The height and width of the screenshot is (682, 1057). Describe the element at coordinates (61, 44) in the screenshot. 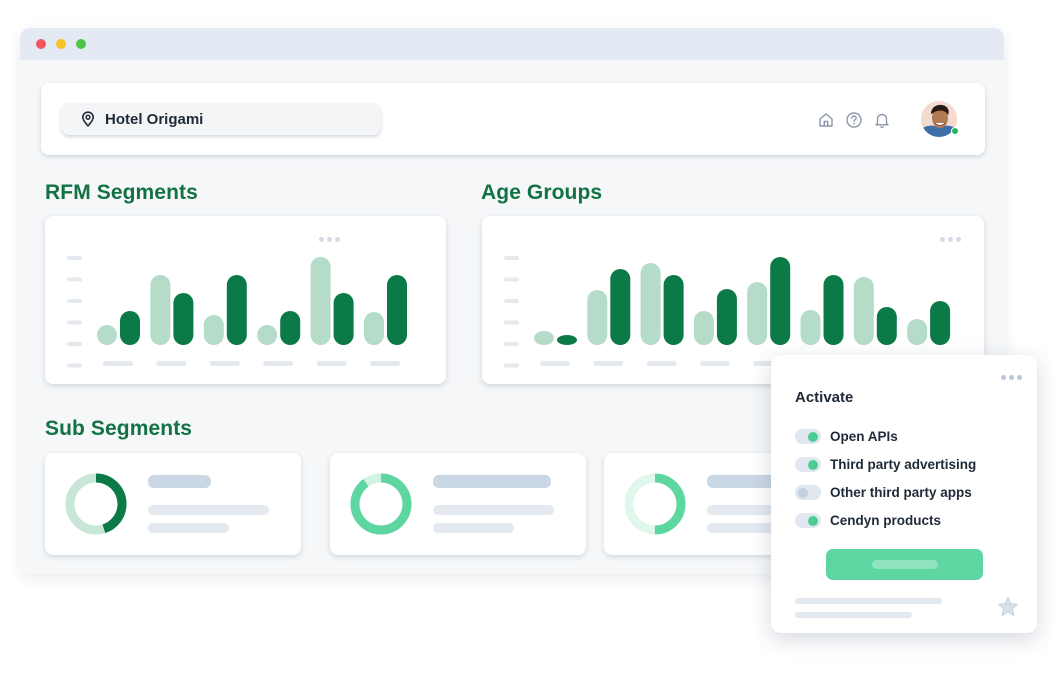

I see `minimize-window-dot` at that location.